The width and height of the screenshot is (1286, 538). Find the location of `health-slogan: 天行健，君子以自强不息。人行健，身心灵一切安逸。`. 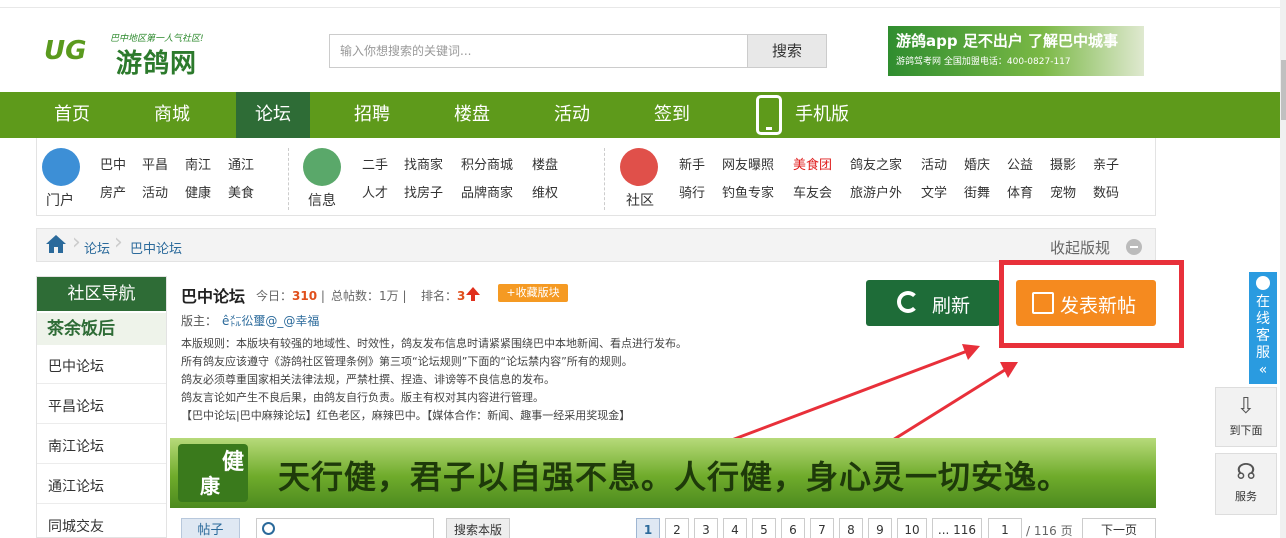

health-slogan: 天行健，君子以自强不息。人行健，身心灵一切安逸。 is located at coordinates (674, 477).